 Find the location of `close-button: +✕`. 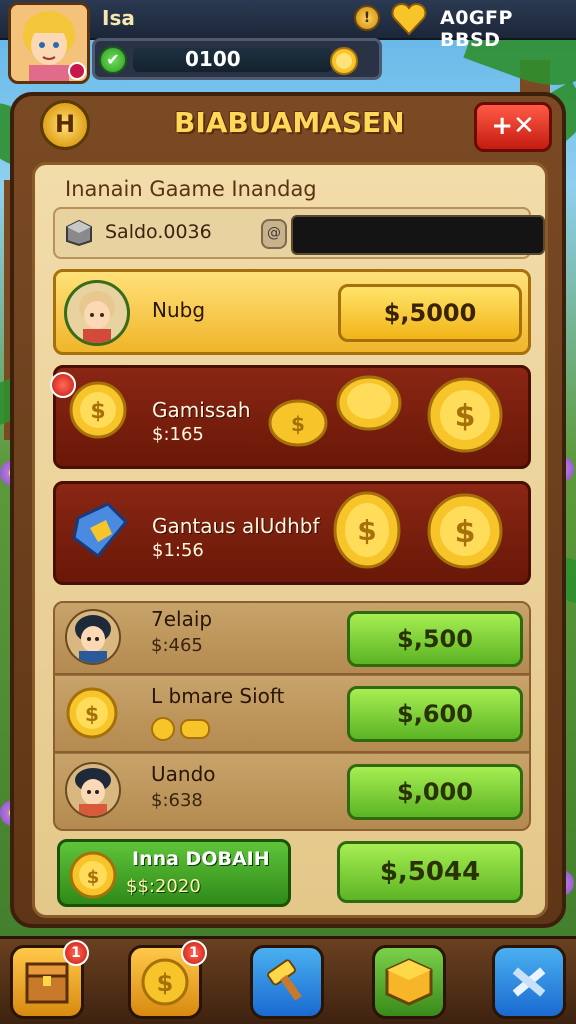

close-button: +✕ is located at coordinates (513, 127).